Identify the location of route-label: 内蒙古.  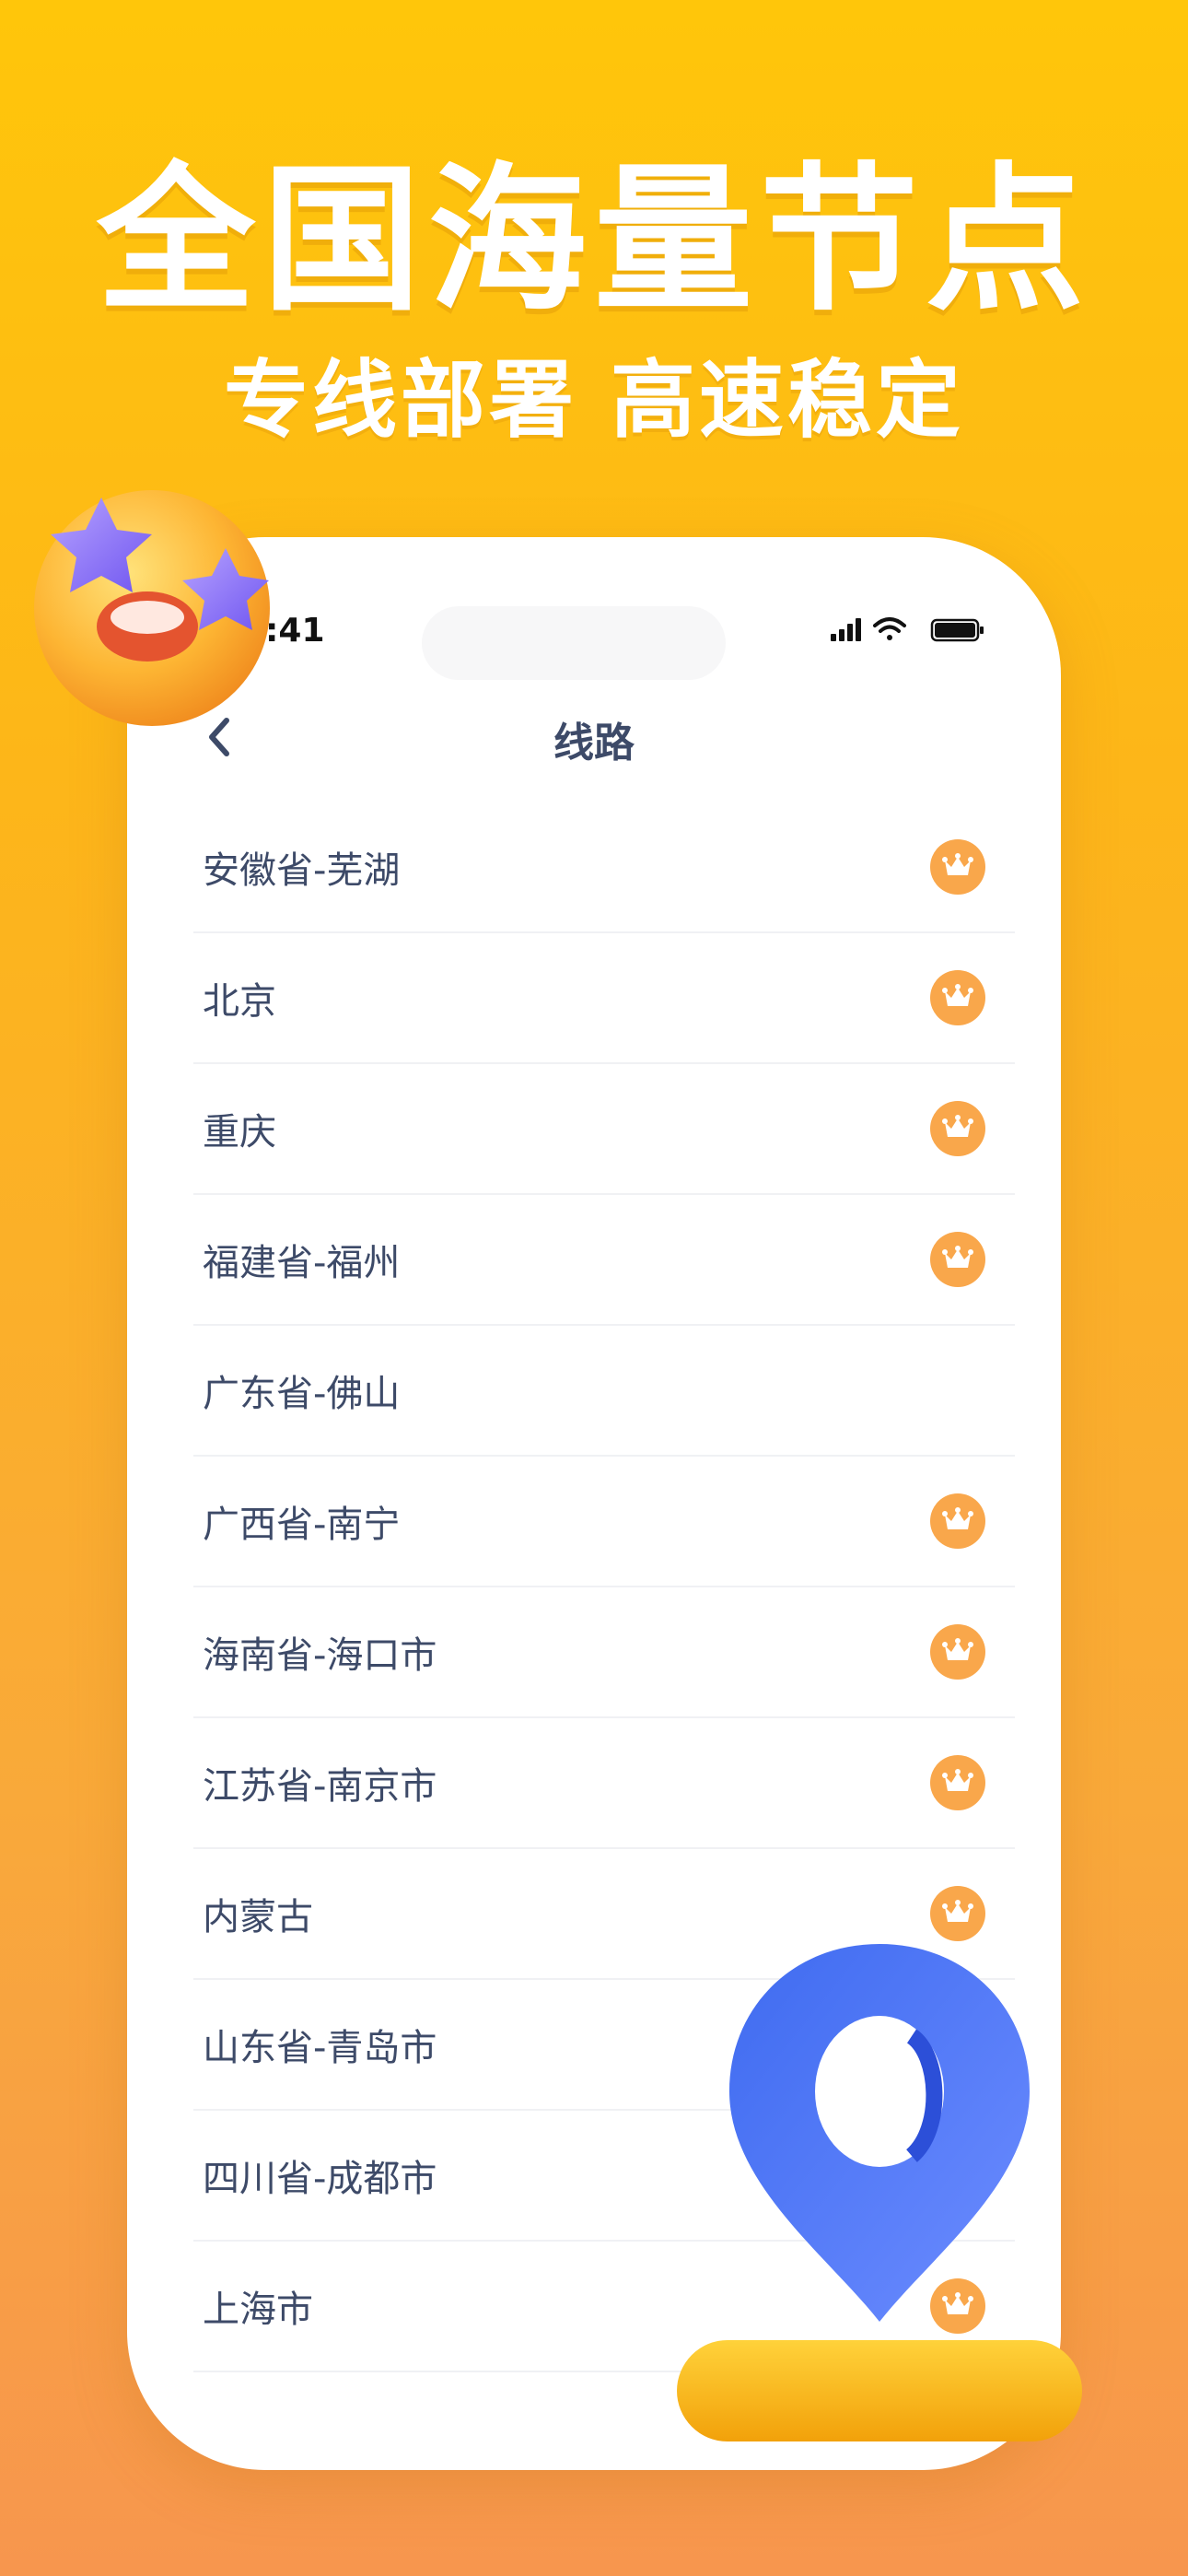
(258, 1917).